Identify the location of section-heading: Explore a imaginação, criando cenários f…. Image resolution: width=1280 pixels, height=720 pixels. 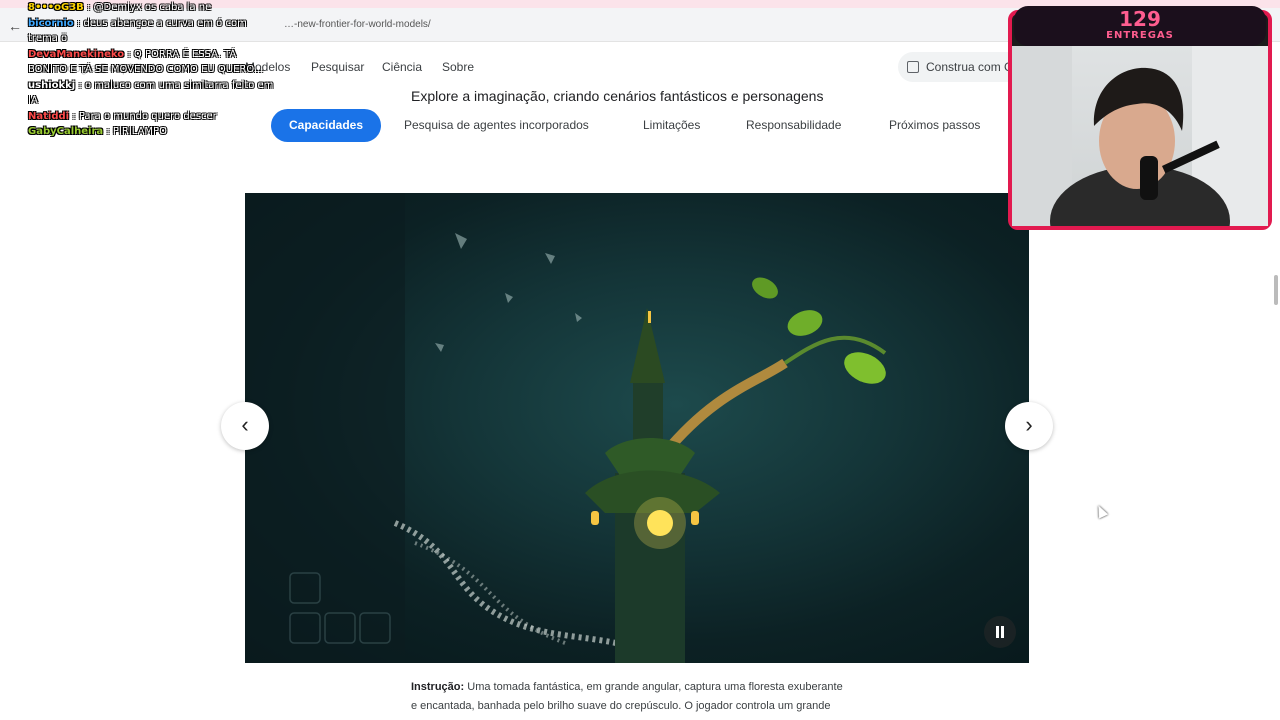
(617, 96).